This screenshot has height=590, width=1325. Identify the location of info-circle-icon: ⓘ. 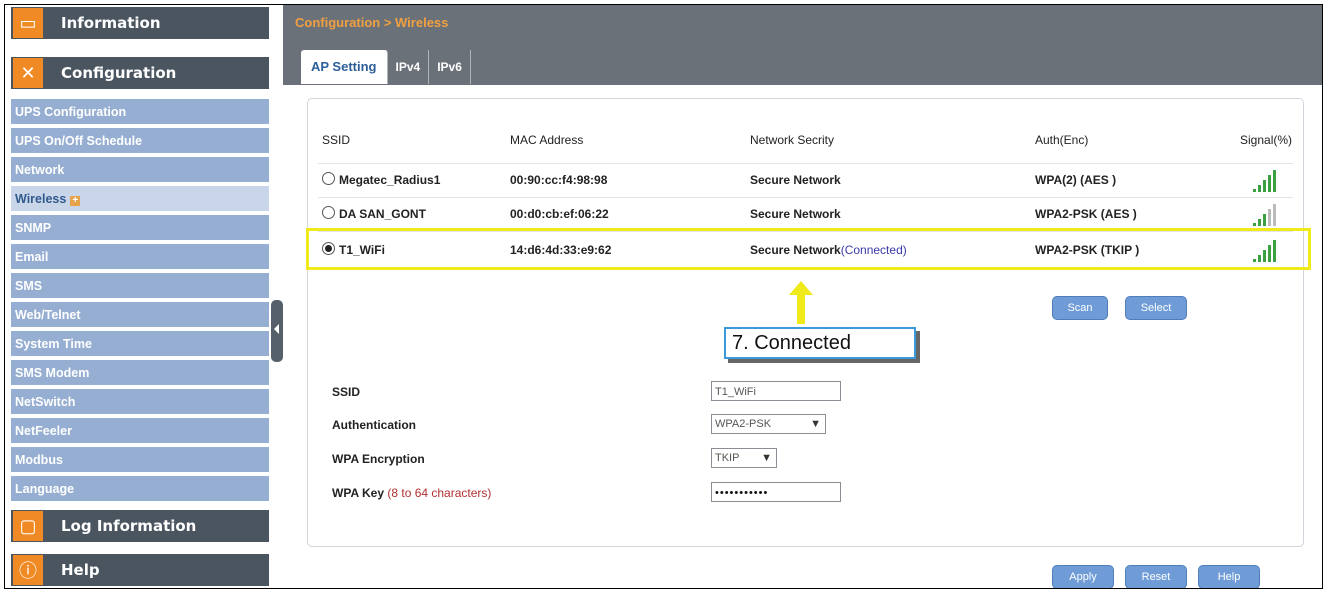
(28, 570).